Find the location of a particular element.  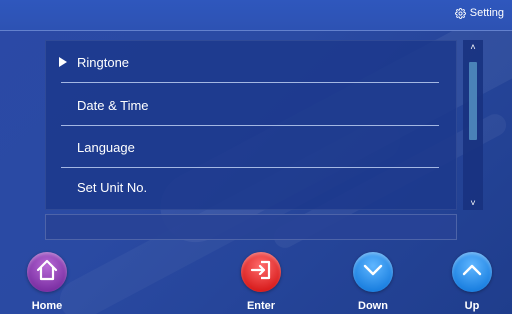

home-button-circle is located at coordinates (47, 272).